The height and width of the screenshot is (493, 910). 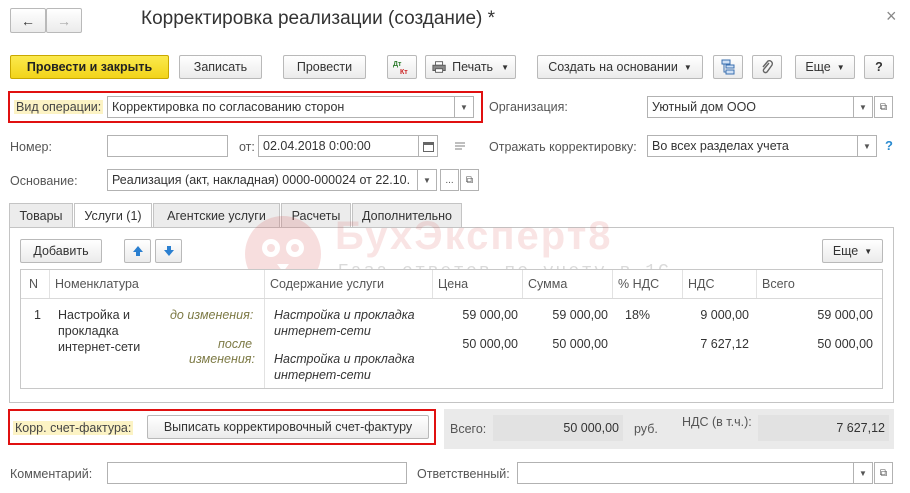 I want to click on structure-icon, so click(x=728, y=67).